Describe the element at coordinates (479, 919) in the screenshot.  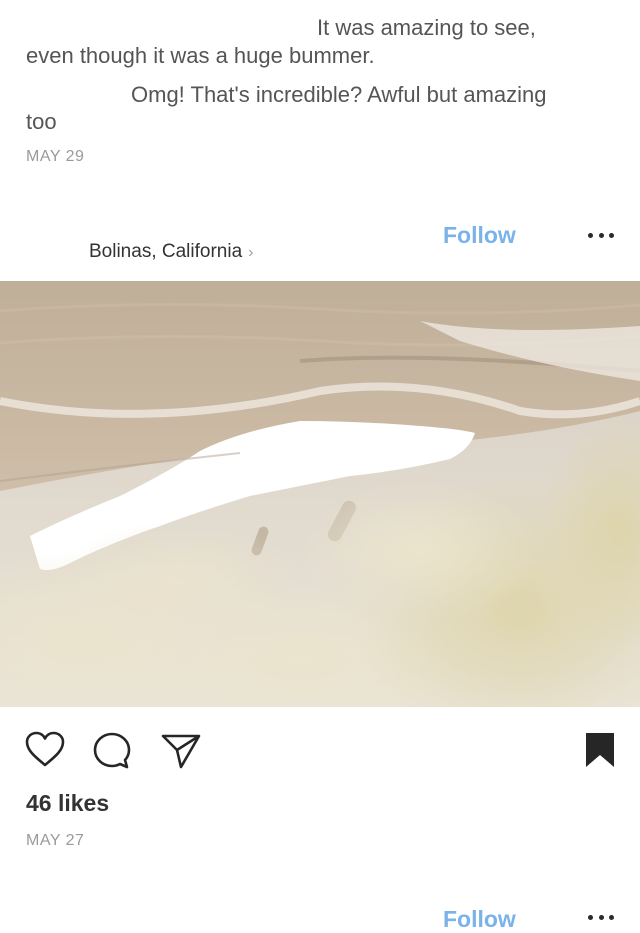
I see `next-follow-button: Follow` at that location.